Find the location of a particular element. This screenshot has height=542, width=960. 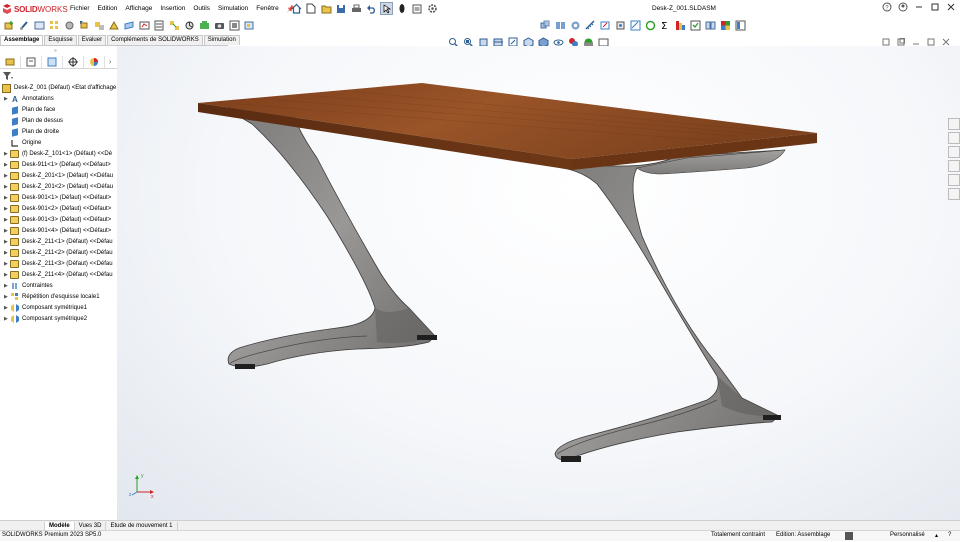

instant3d-icon is located at coordinates (189, 25).